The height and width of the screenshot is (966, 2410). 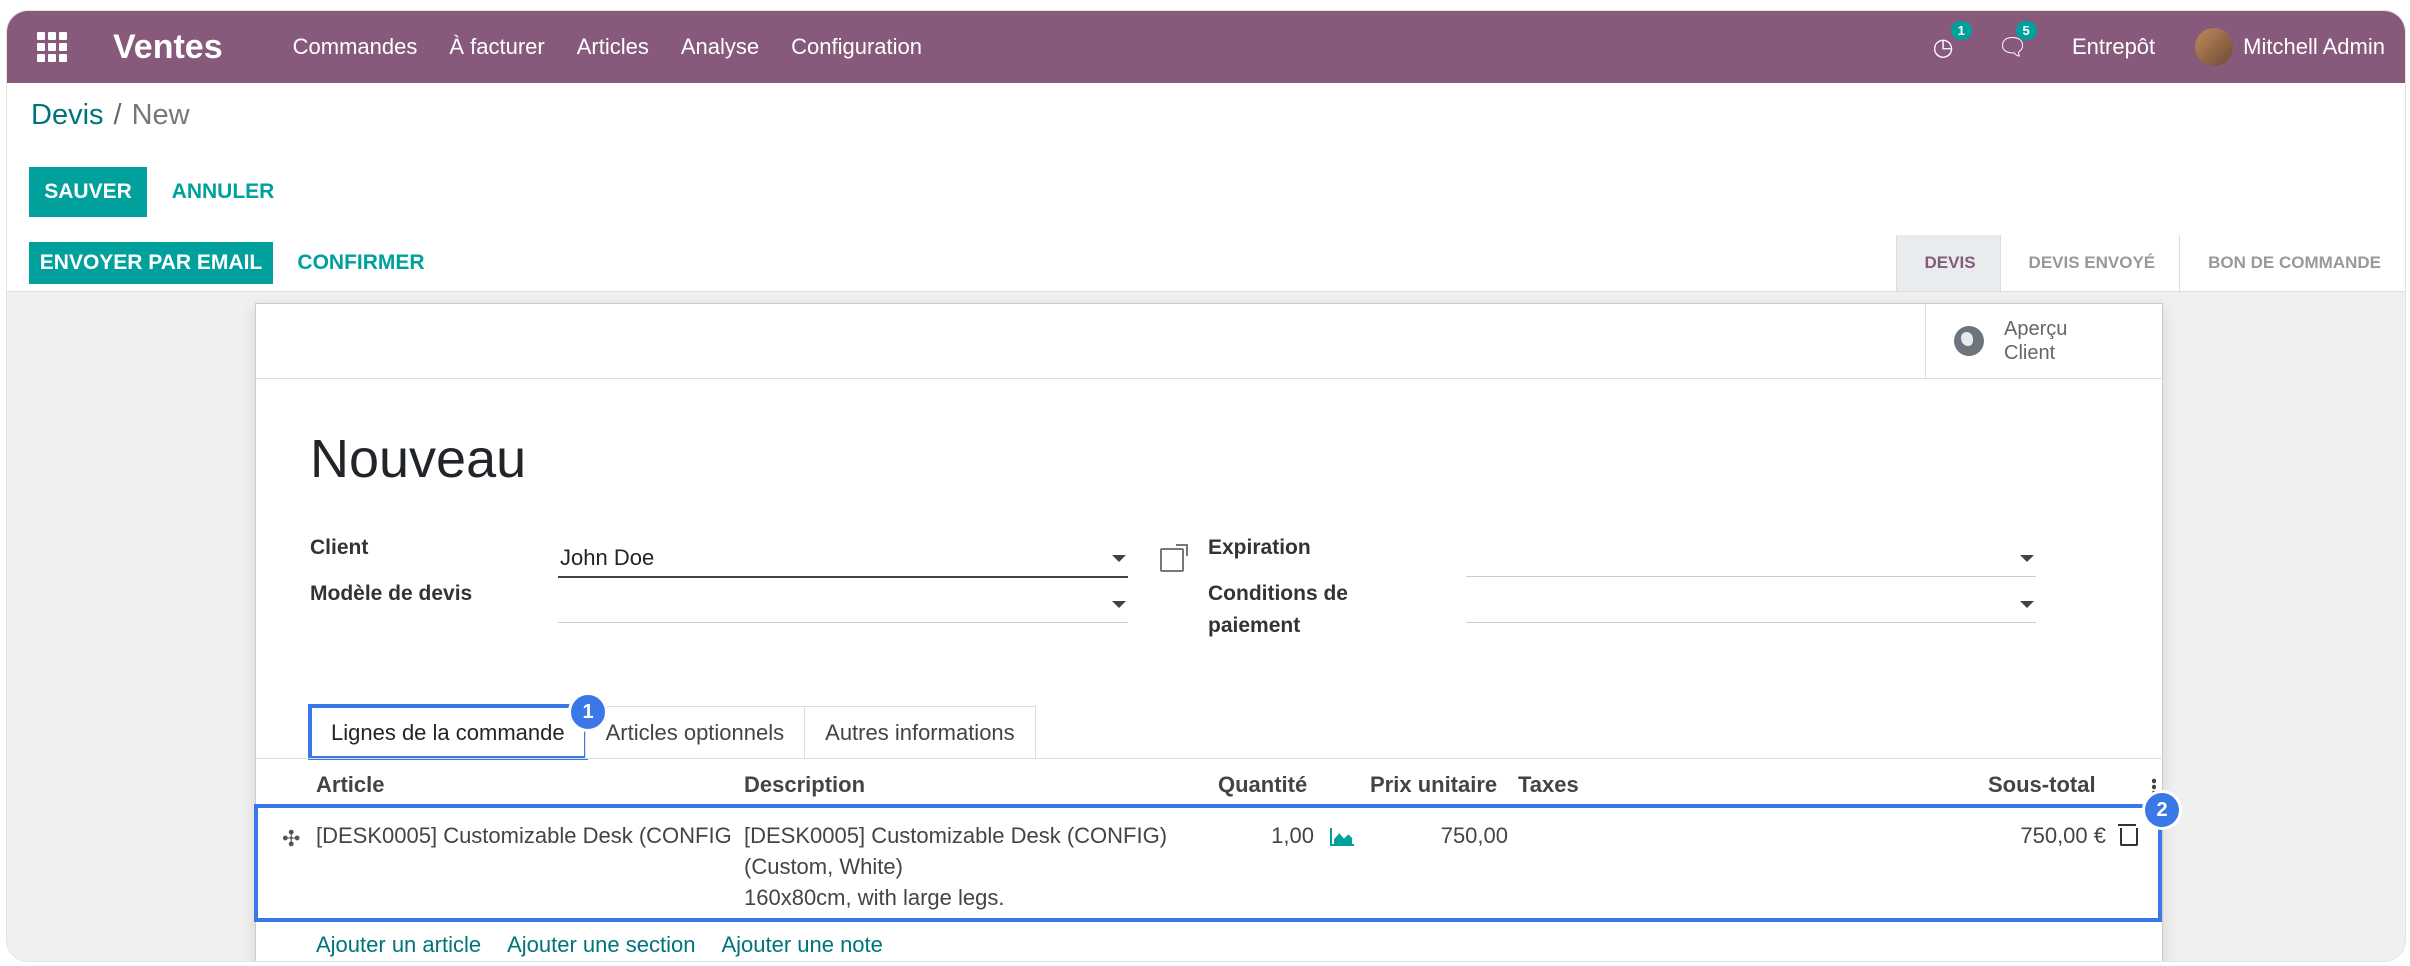 What do you see at coordinates (151, 263) in the screenshot?
I see `send-email-button: ENVOYER PAR EMAIL` at bounding box center [151, 263].